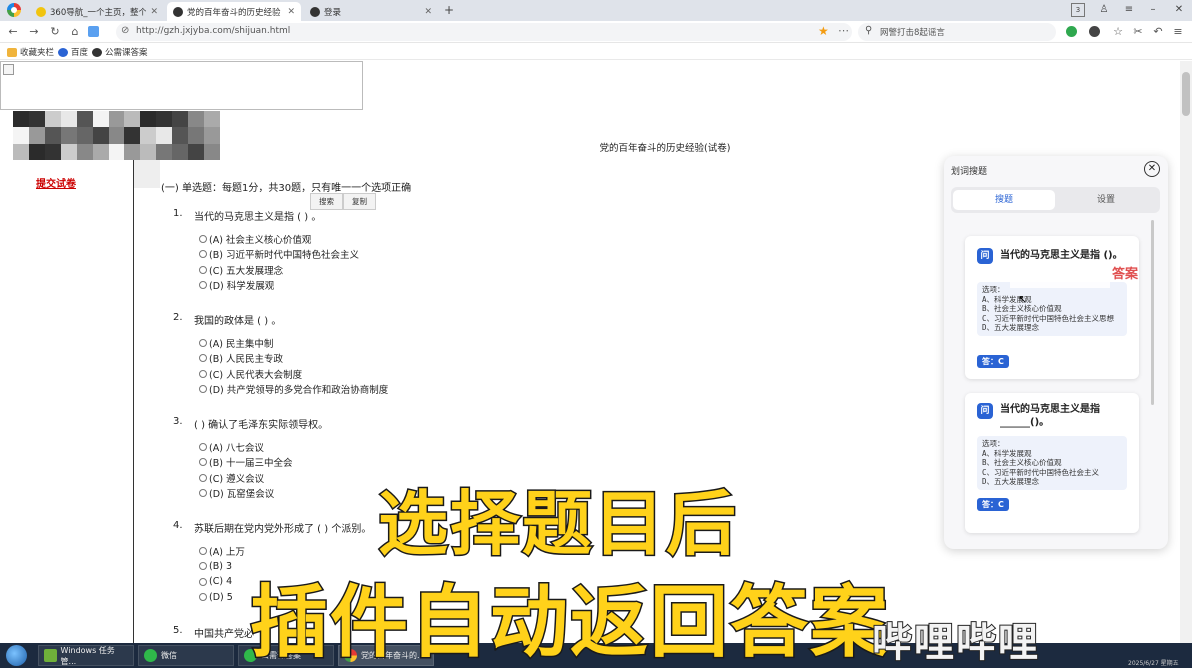  Describe the element at coordinates (279, 286) in the screenshot. I see `option: (D) 科学发展观` at that location.